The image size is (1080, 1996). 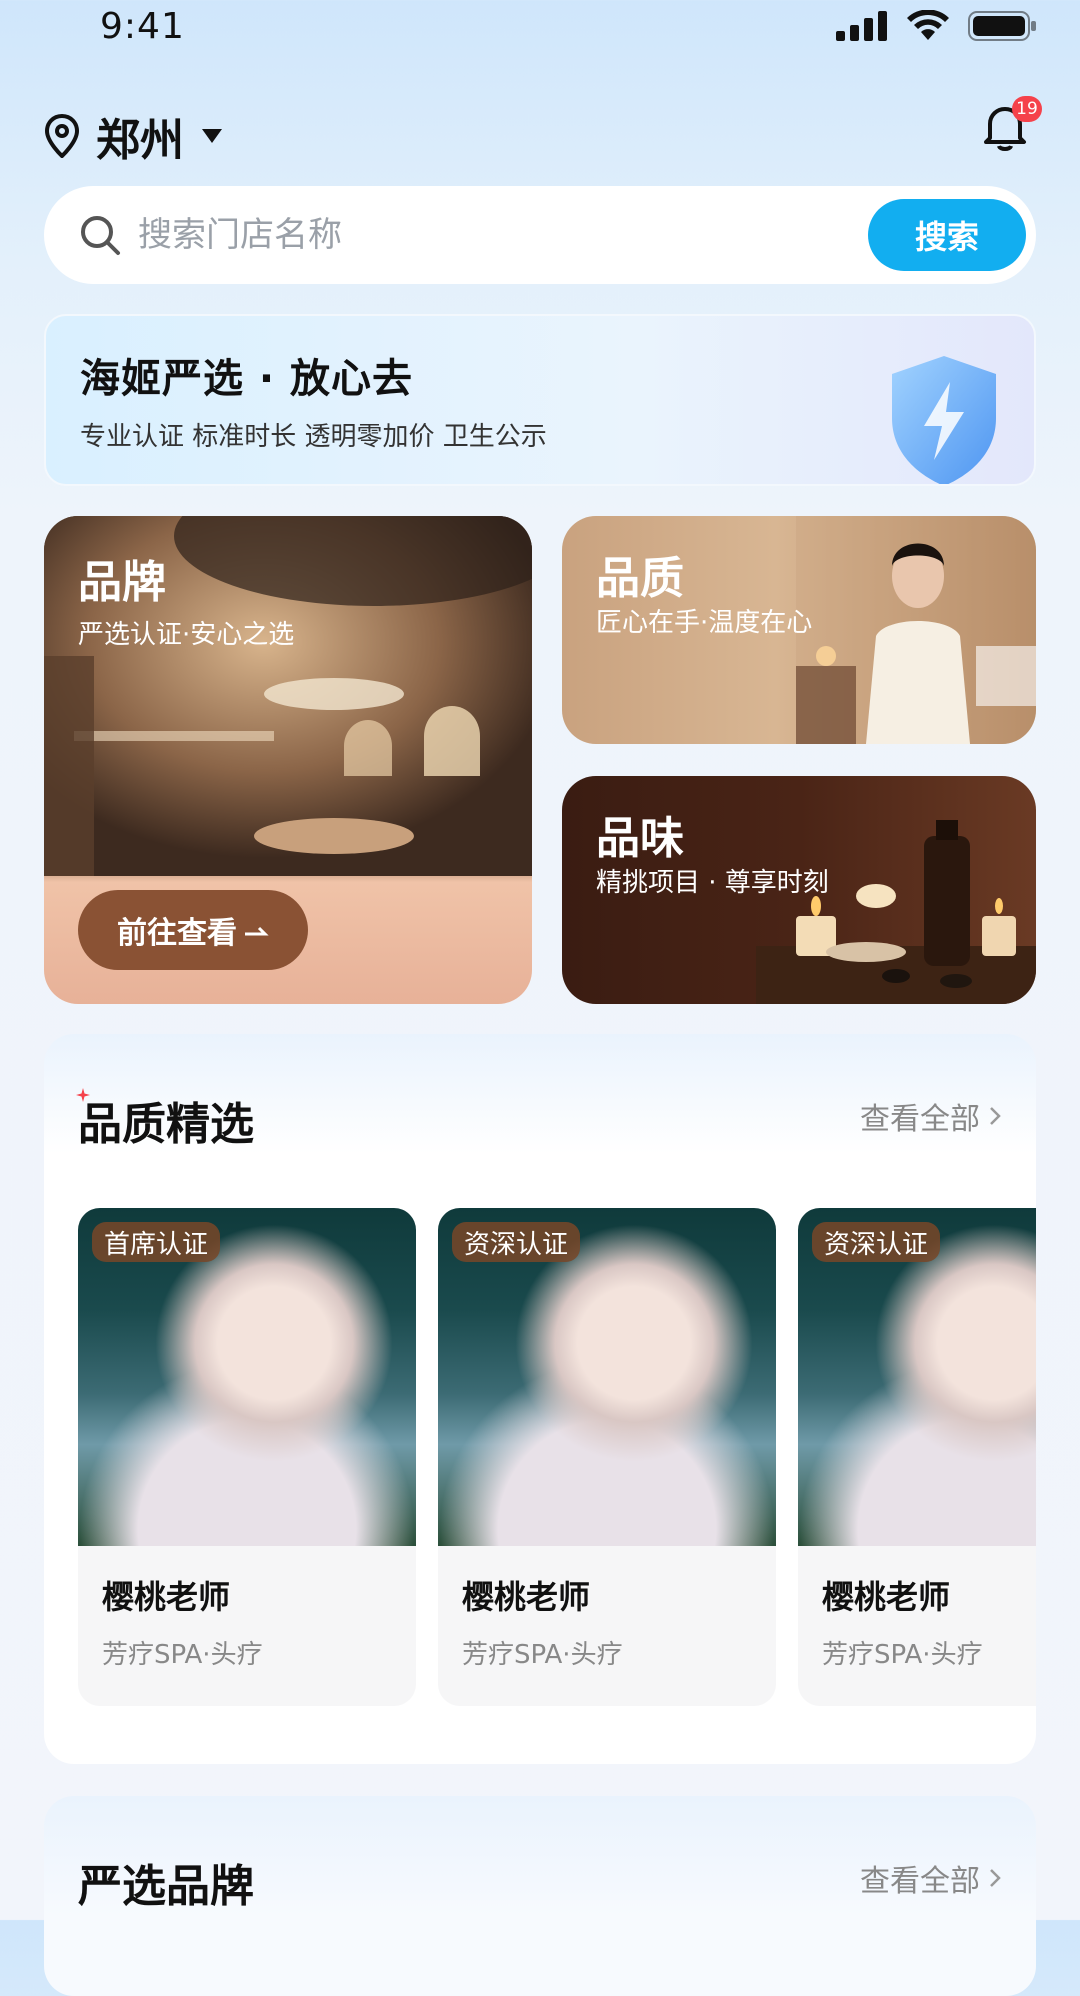 What do you see at coordinates (247, 379) in the screenshot?
I see `promo-title: 海姬严选 · 放心去` at bounding box center [247, 379].